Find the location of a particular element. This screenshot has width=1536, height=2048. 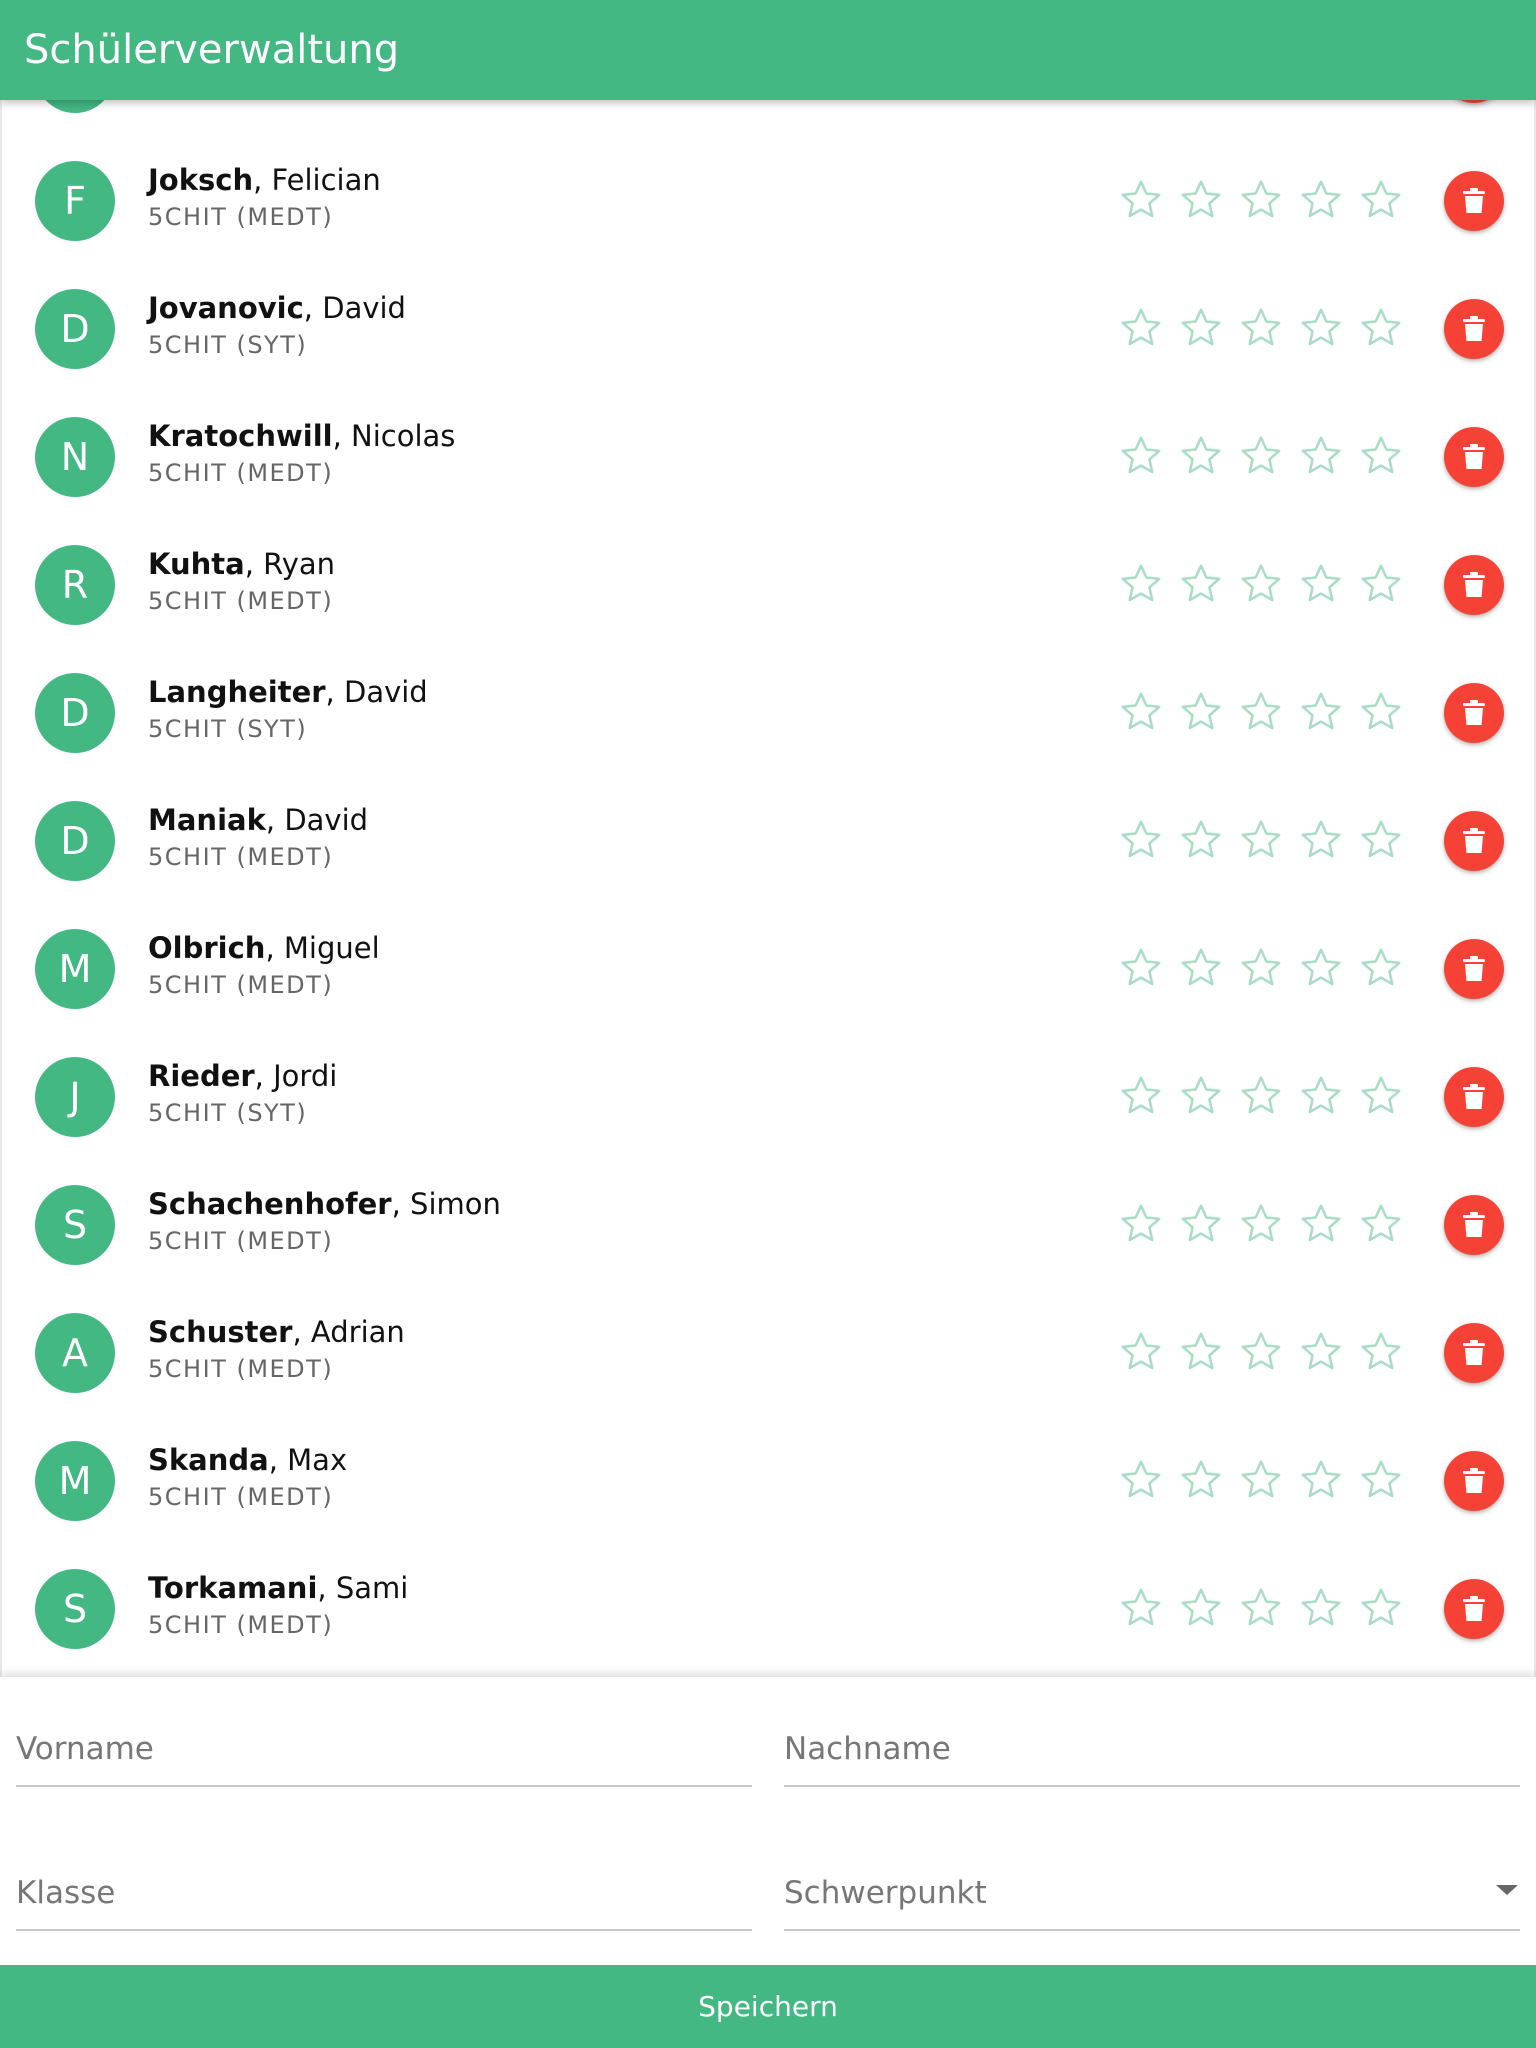

class-field: Klasse is located at coordinates (386, 1876).